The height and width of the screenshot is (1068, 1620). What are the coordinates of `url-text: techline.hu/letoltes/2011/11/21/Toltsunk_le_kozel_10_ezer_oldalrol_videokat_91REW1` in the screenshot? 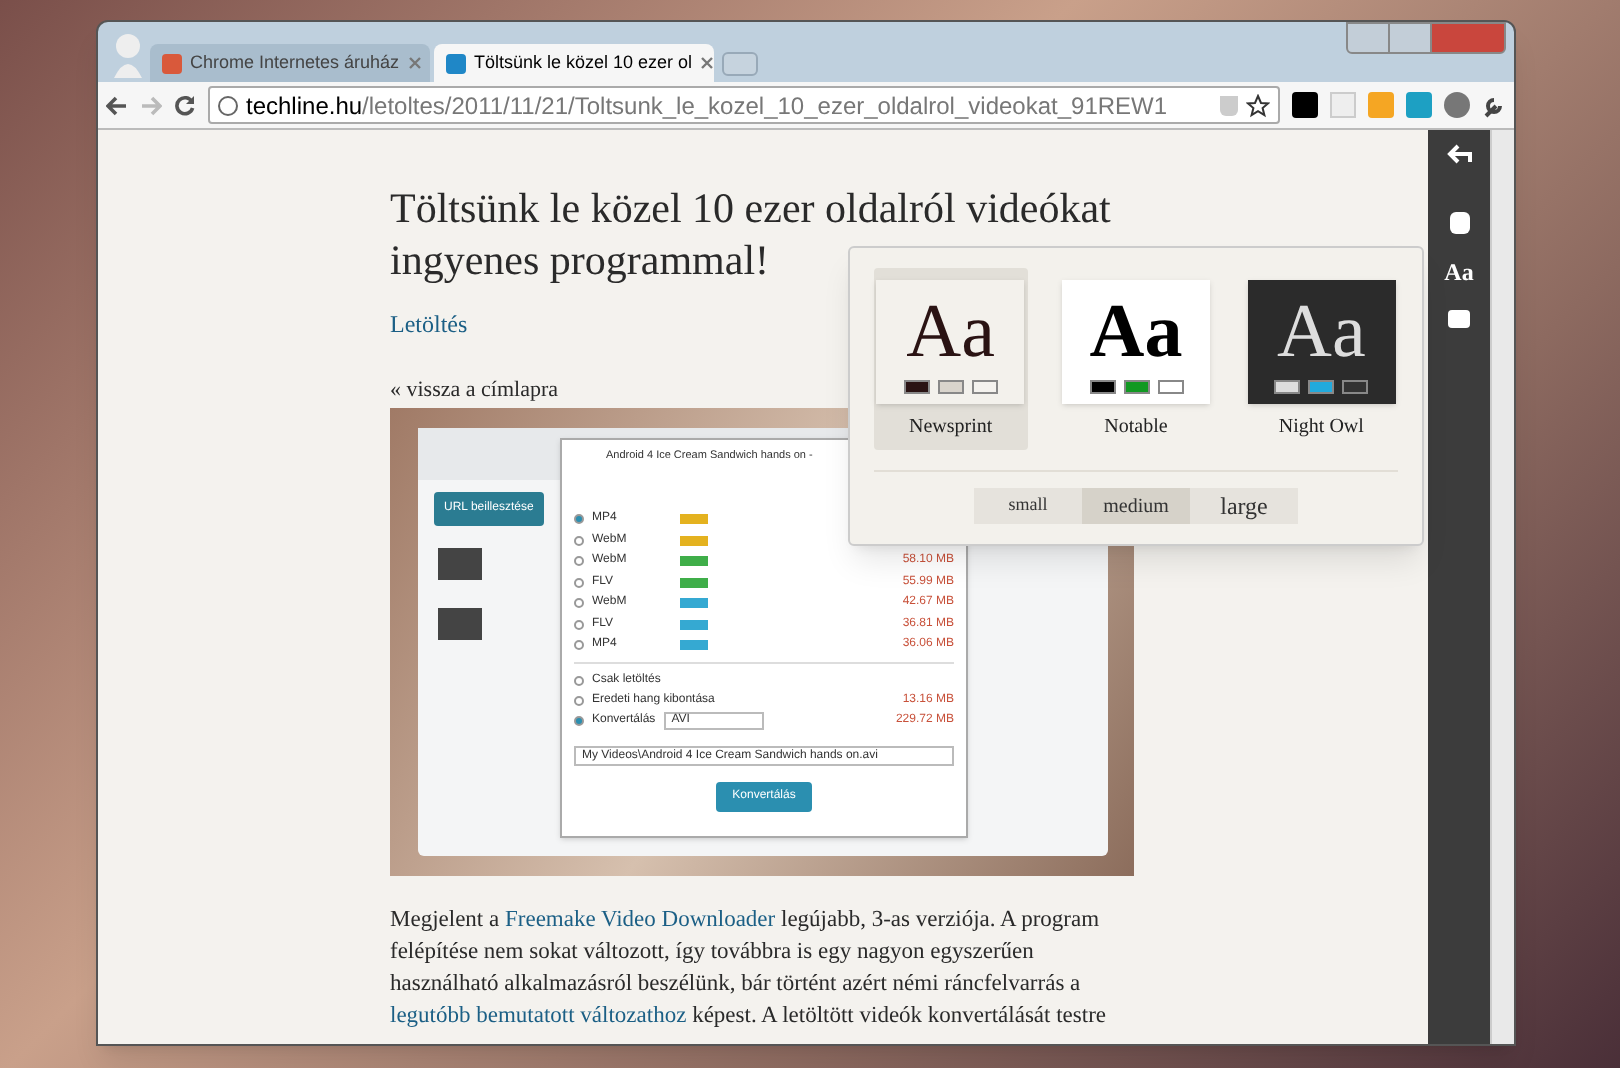 It's located at (708, 106).